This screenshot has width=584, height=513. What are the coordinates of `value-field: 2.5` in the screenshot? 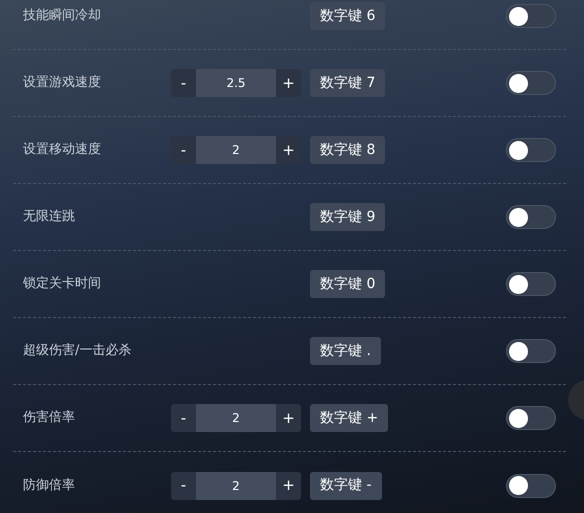 It's located at (236, 83).